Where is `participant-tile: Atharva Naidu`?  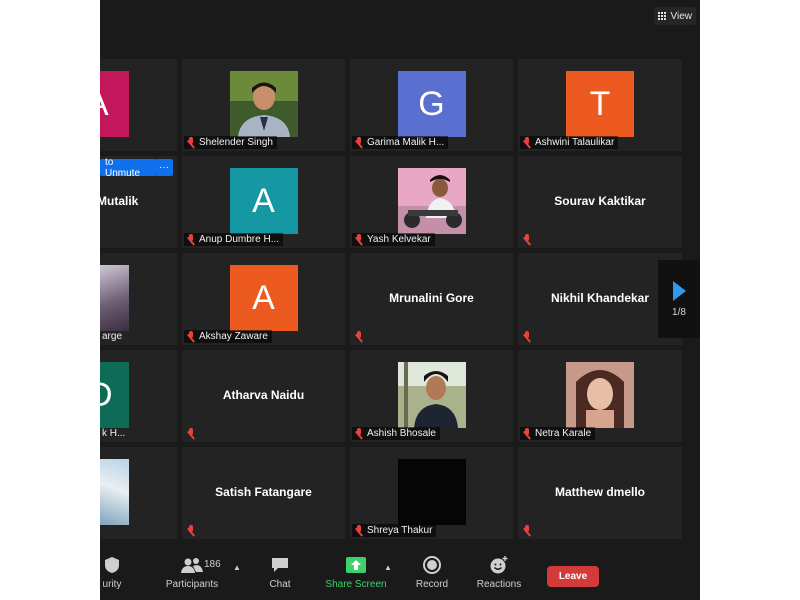 participant-tile: Atharva Naidu is located at coordinates (263, 396).